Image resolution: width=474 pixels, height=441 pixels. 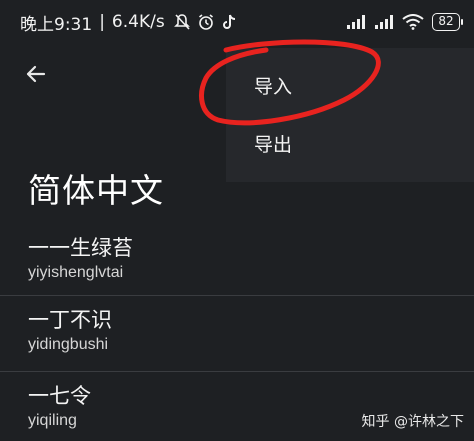 I want to click on list-item-term: 一一生绿苔, so click(x=80, y=248).